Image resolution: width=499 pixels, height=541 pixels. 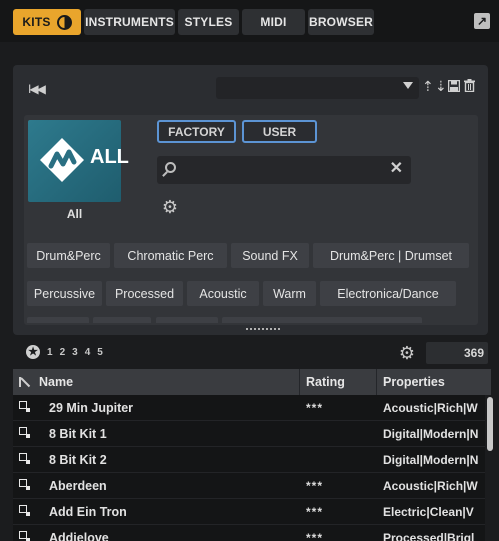 What do you see at coordinates (396, 169) in the screenshot?
I see `clear-search-icon: ✕` at bounding box center [396, 169].